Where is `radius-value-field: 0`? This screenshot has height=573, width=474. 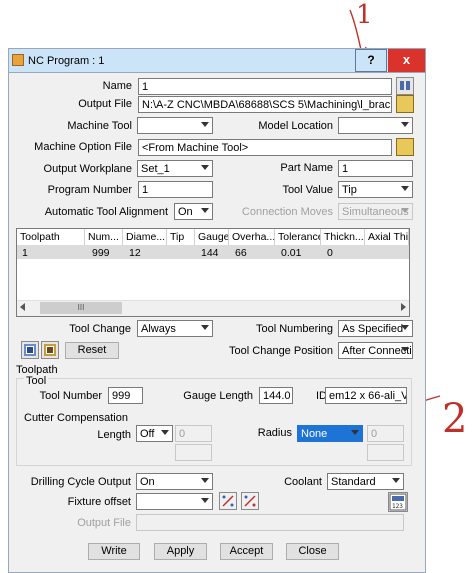 radius-value-field: 0 is located at coordinates (385, 433).